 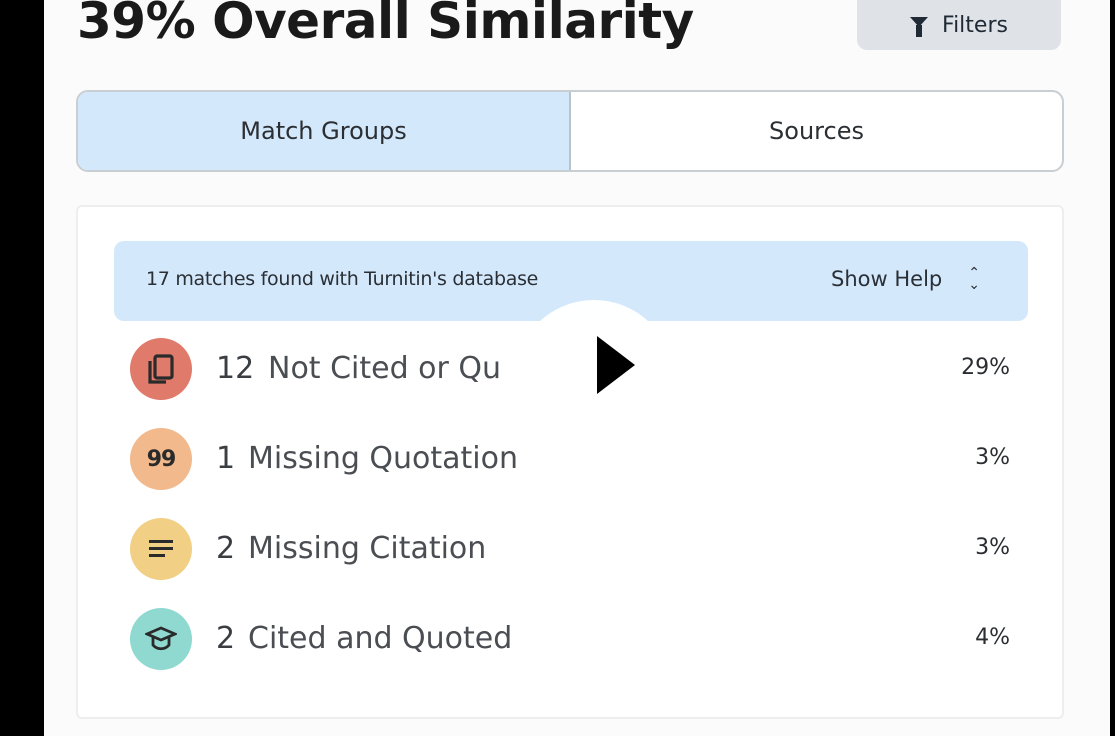 What do you see at coordinates (919, 27) in the screenshot?
I see `filter-icon` at bounding box center [919, 27].